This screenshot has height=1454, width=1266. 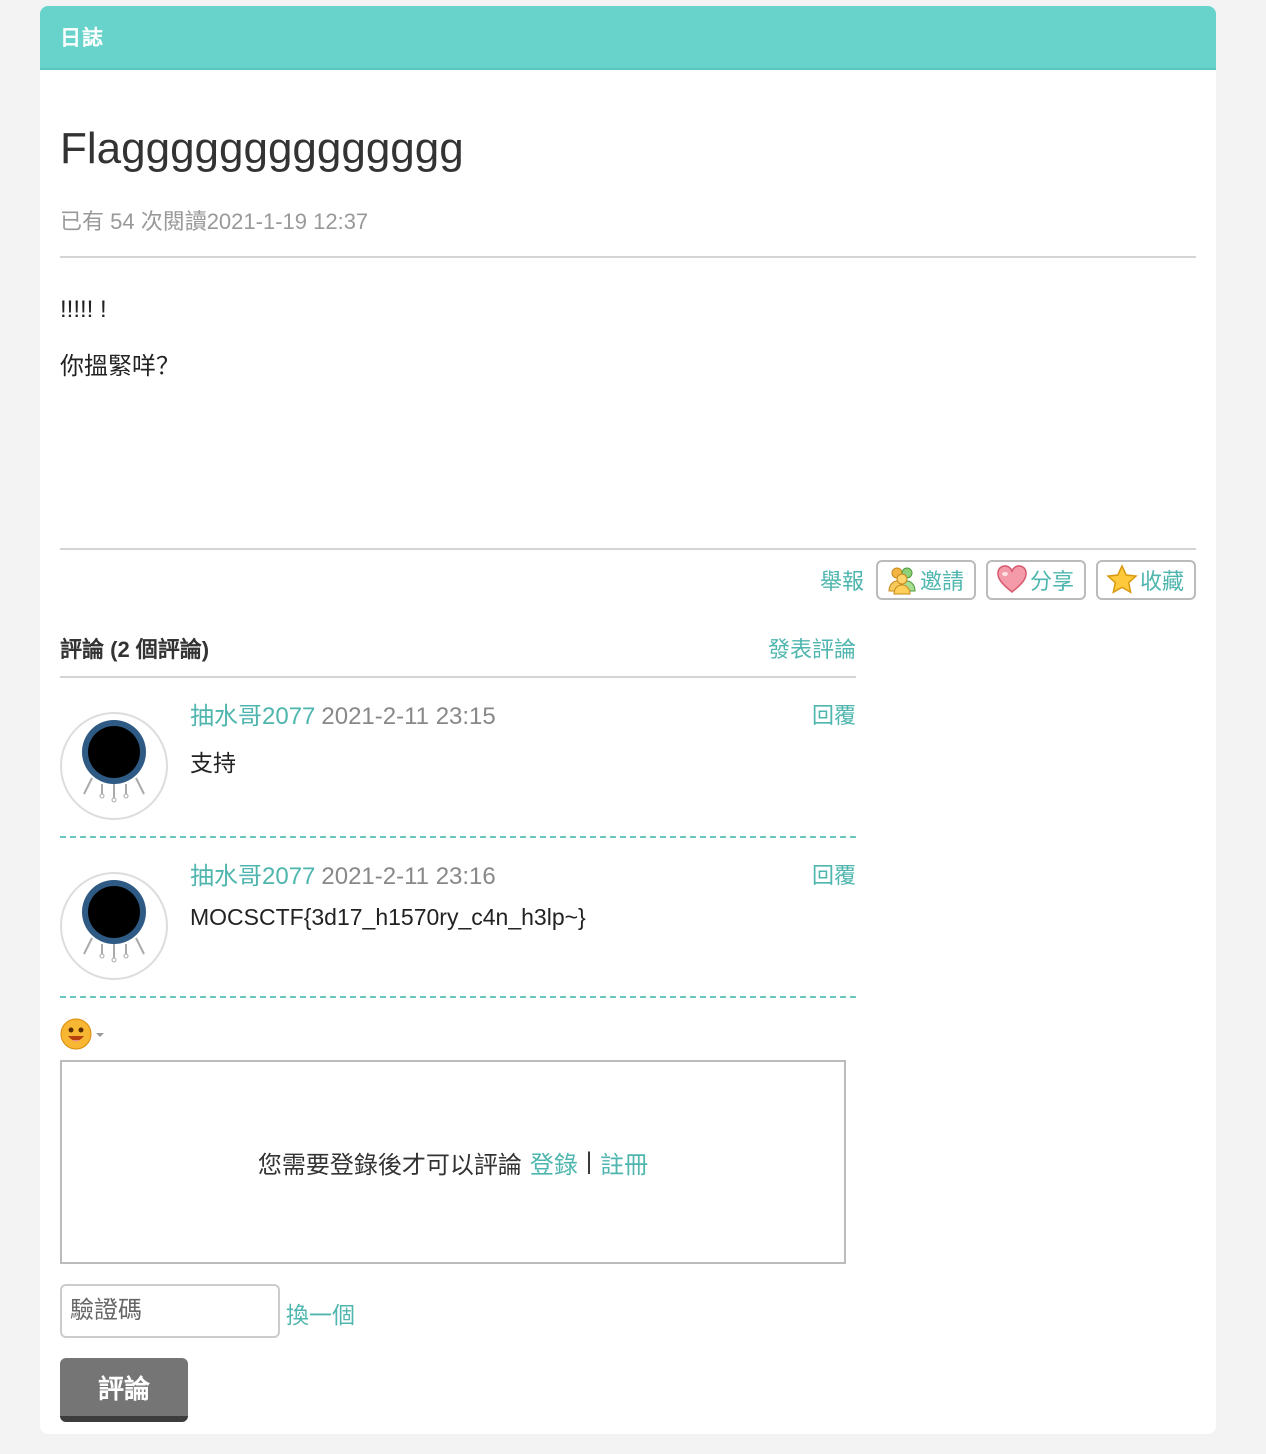 I want to click on report-link: 舉報, so click(x=842, y=580).